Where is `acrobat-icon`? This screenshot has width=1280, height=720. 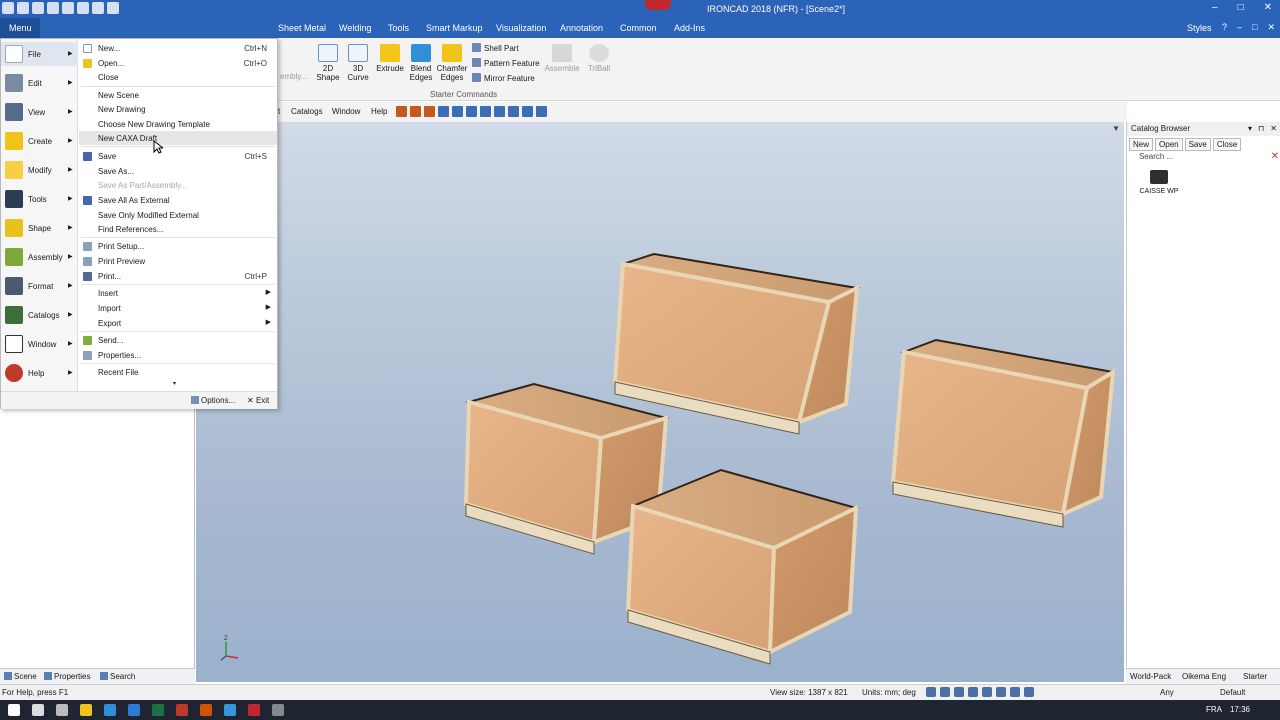 acrobat-icon is located at coordinates (182, 710).